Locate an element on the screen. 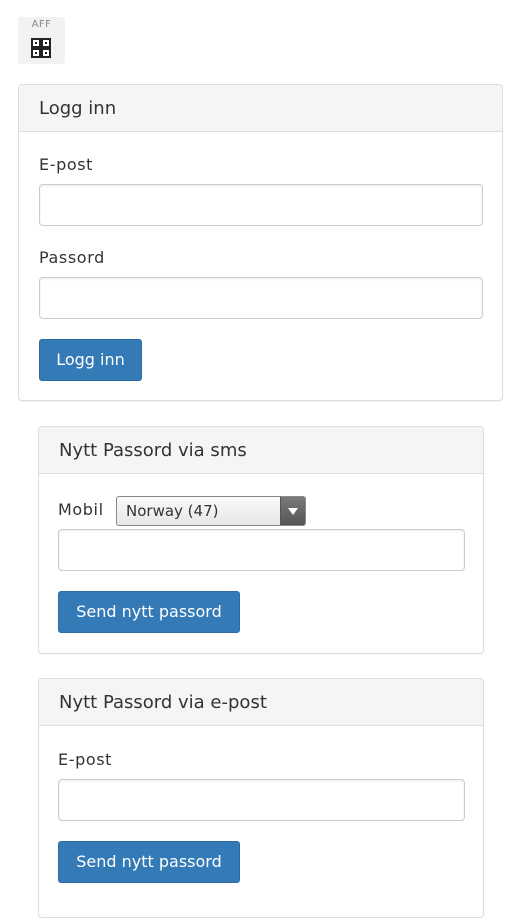  country-code-select: Norway (47) is located at coordinates (211, 511).